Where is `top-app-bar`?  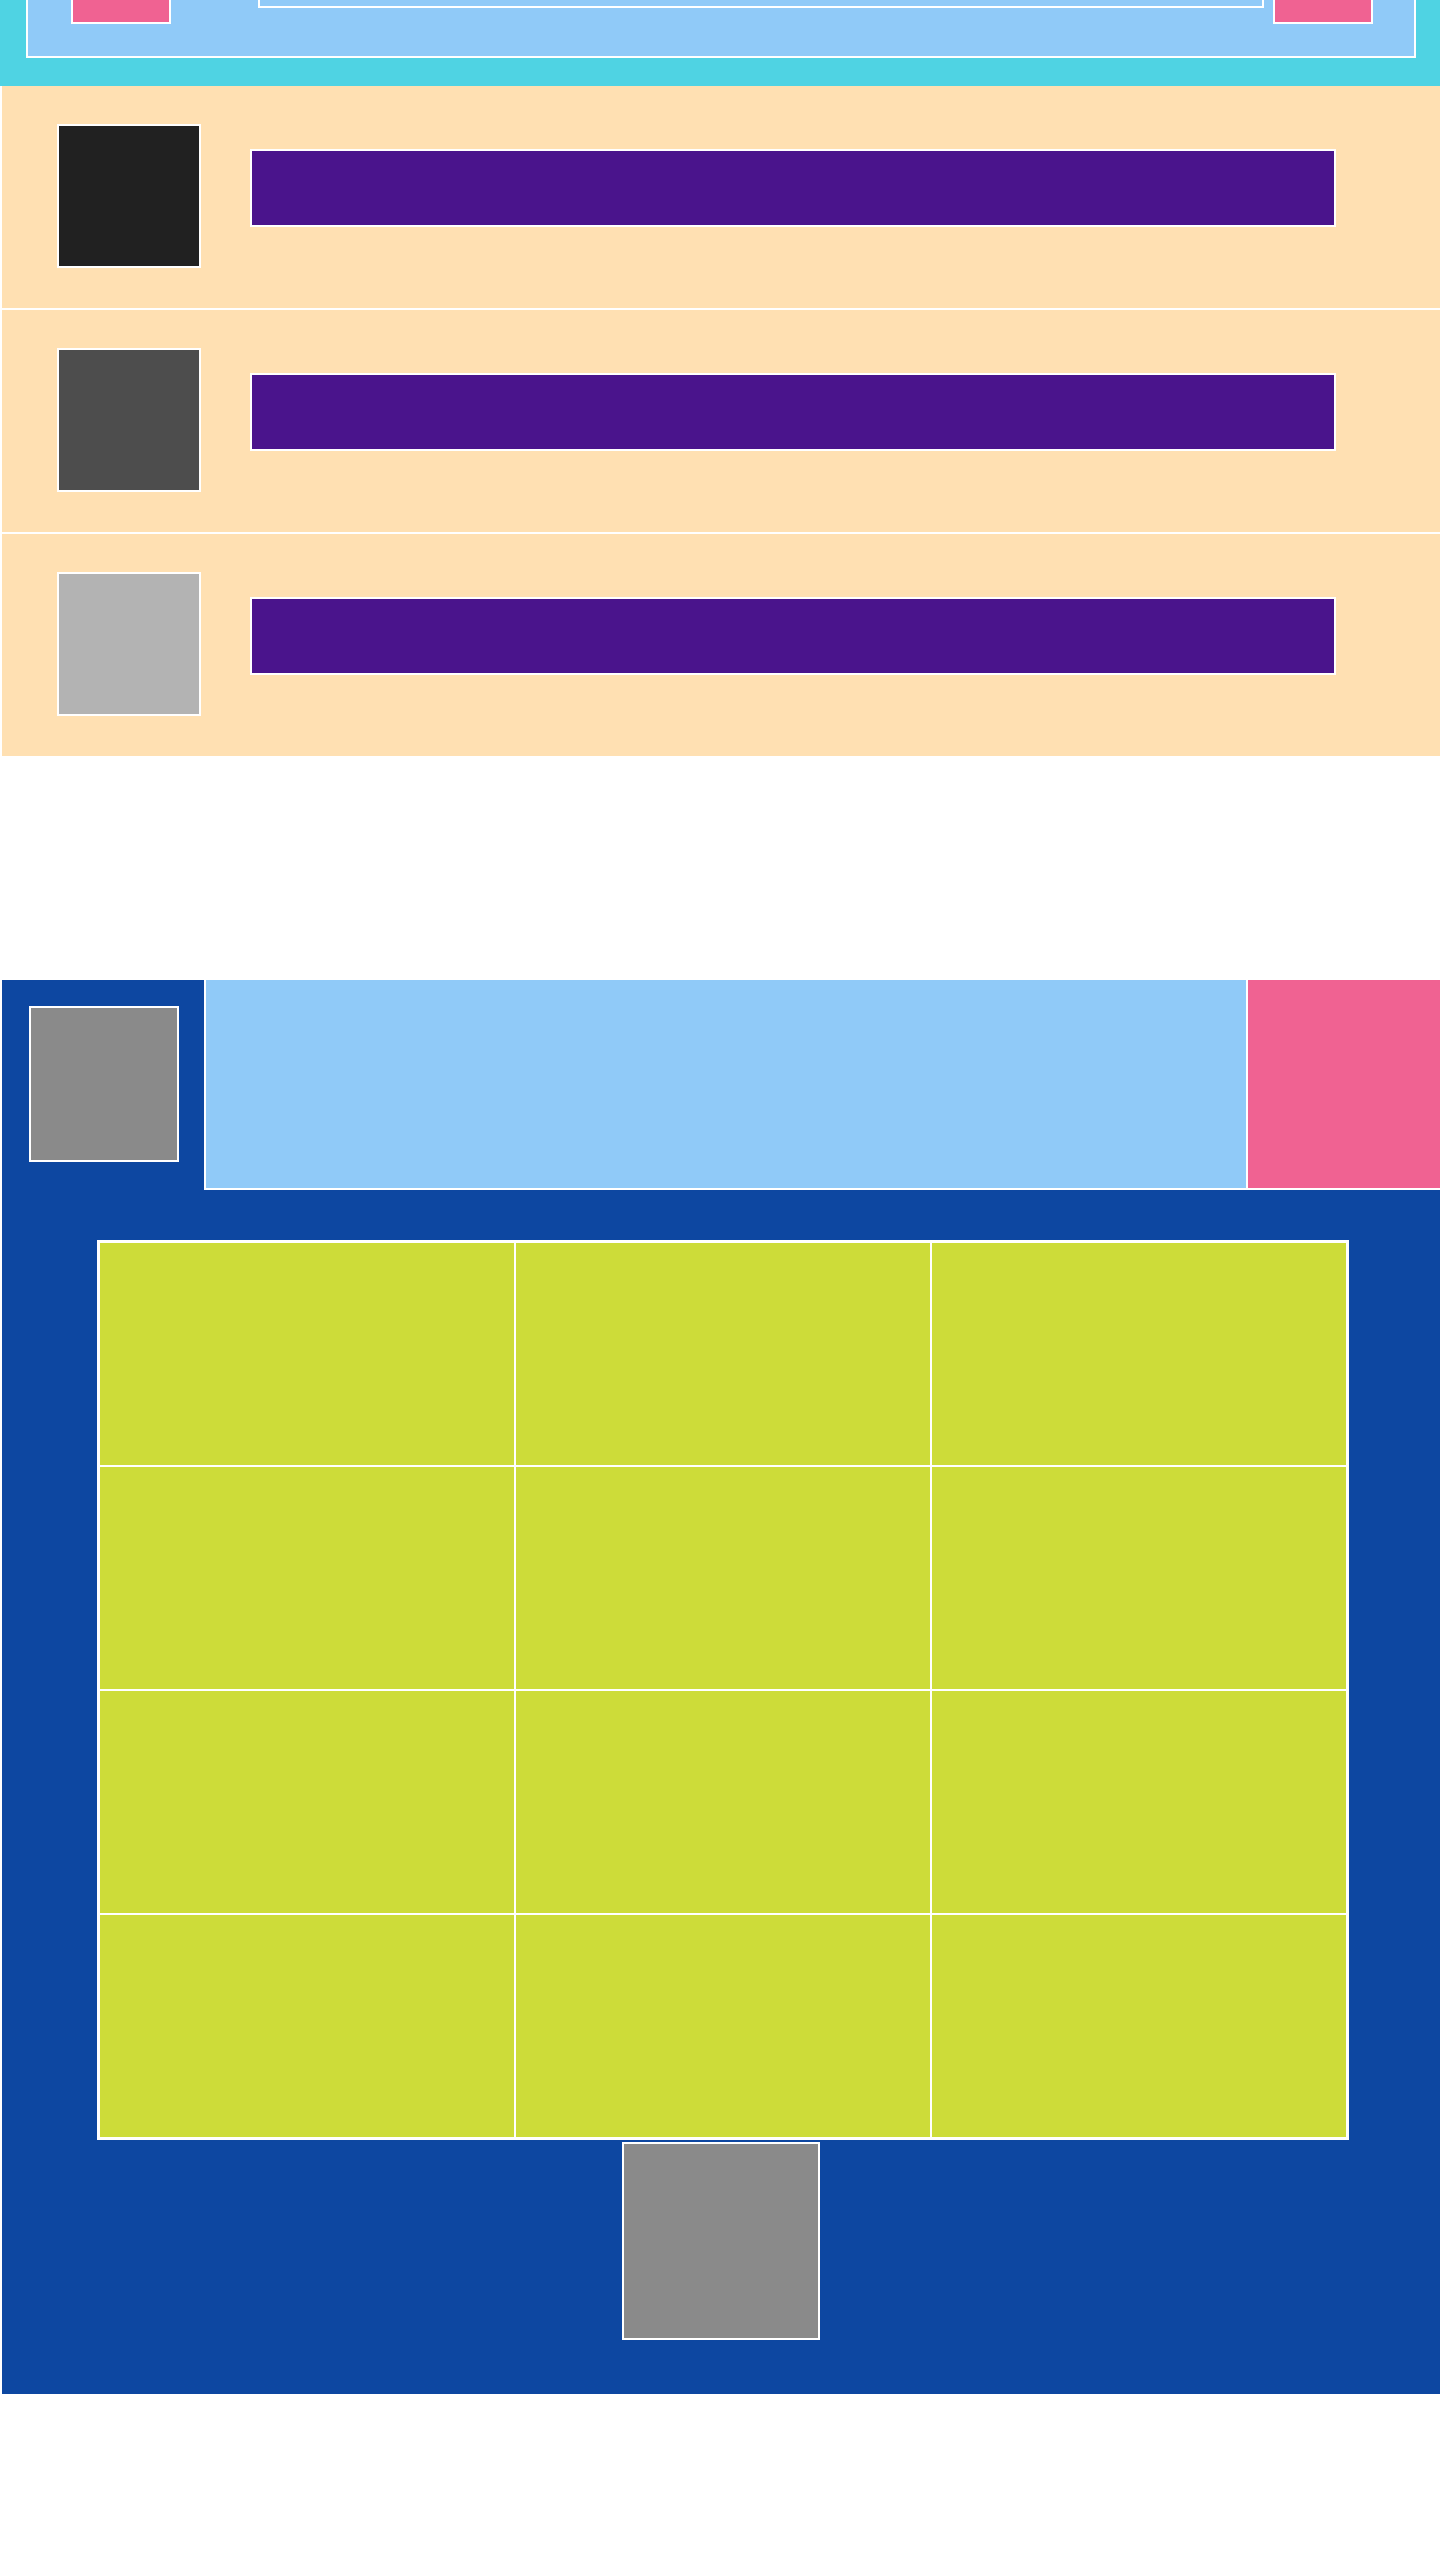 top-app-bar is located at coordinates (720, 43).